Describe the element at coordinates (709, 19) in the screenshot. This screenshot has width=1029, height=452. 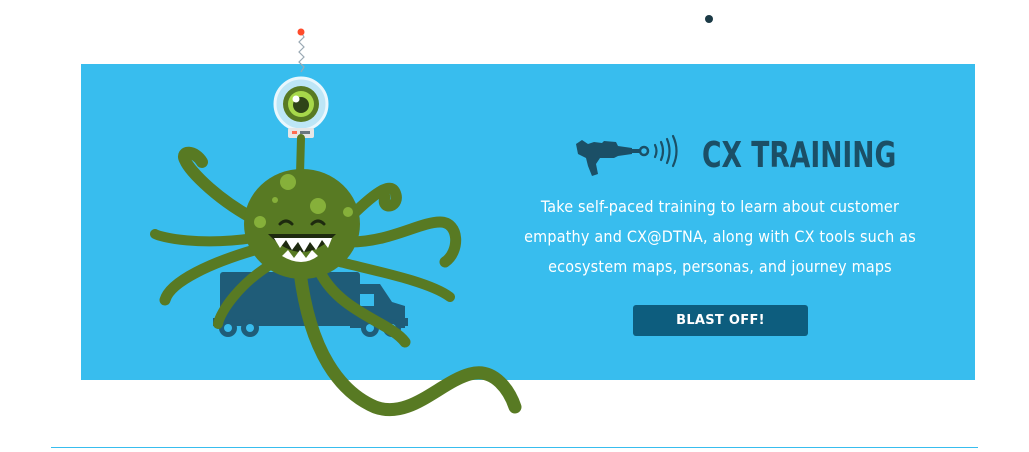
I see `decorative-dot` at that location.